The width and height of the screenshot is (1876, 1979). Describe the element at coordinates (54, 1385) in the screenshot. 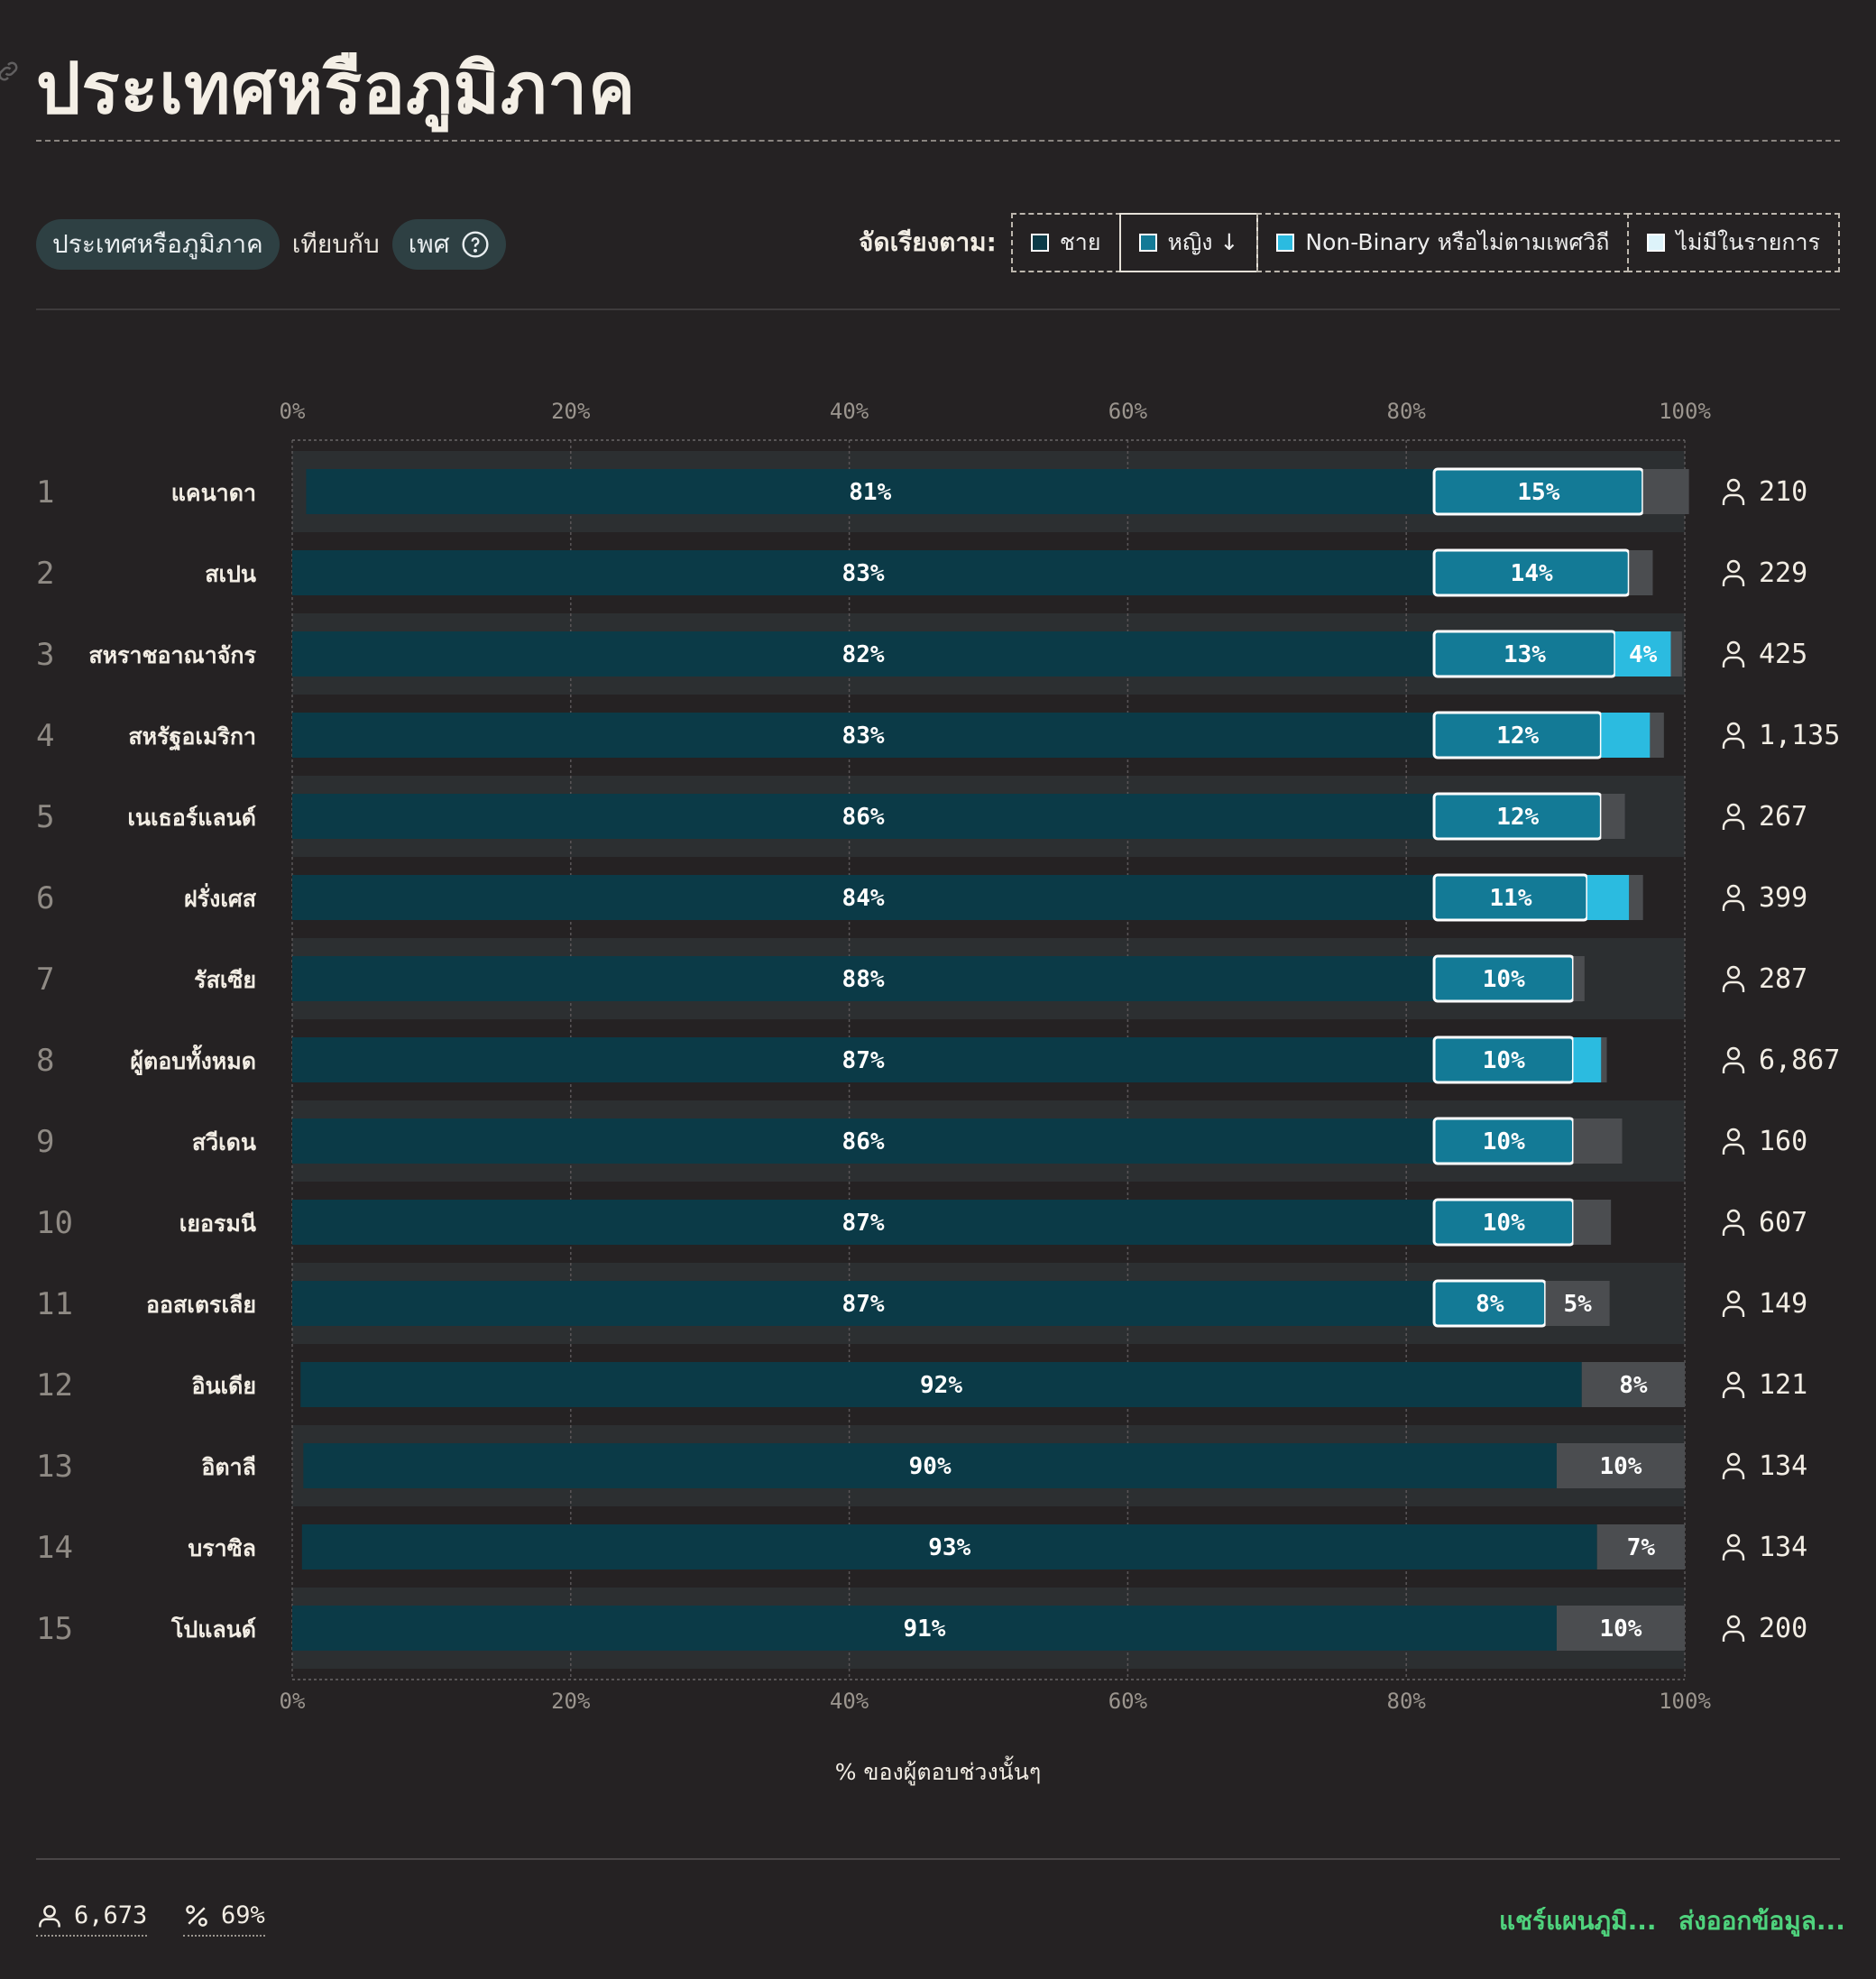

I see `rank-label: 12` at that location.